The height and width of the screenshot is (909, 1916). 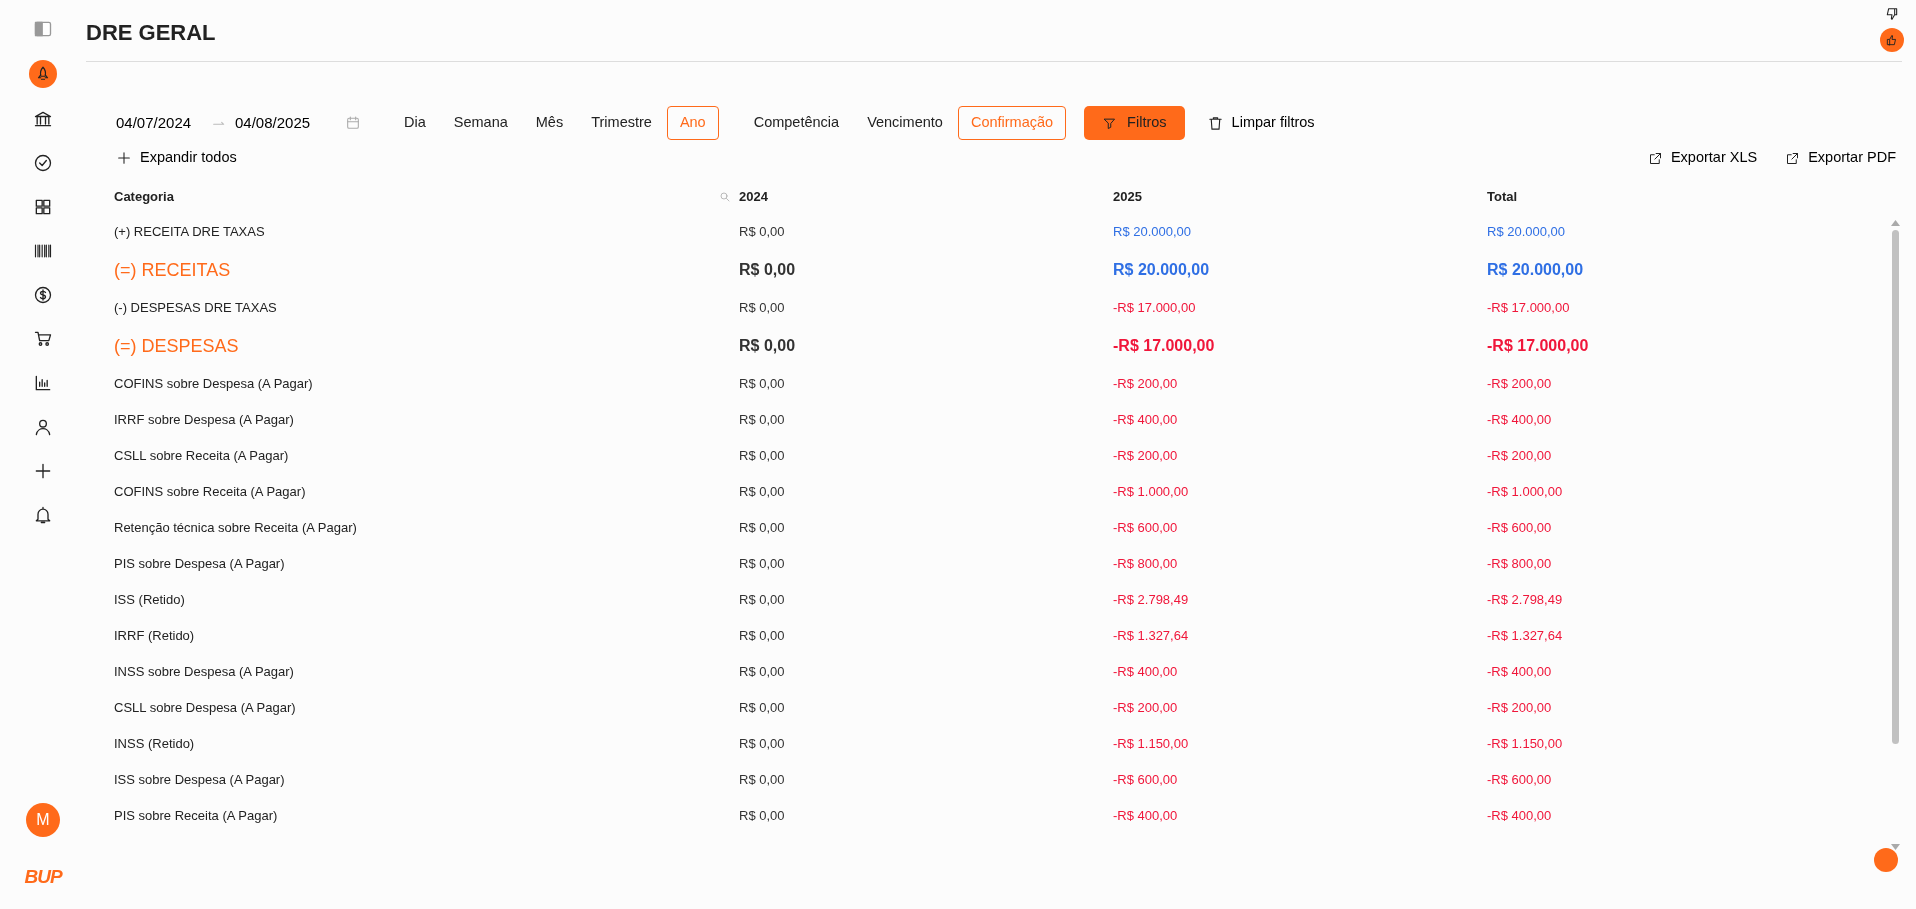 I want to click on filter-button: Filtros, so click(x=1134, y=123).